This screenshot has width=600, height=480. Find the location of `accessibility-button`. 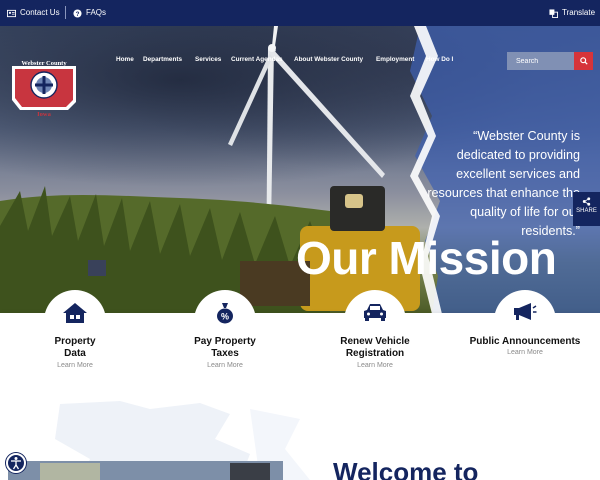

accessibility-button is located at coordinates (16, 463).